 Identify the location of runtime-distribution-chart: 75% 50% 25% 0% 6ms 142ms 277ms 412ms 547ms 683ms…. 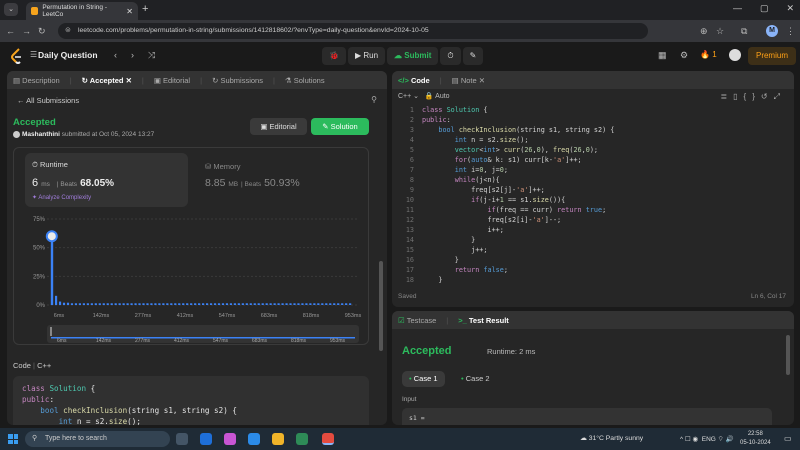
(191, 278).